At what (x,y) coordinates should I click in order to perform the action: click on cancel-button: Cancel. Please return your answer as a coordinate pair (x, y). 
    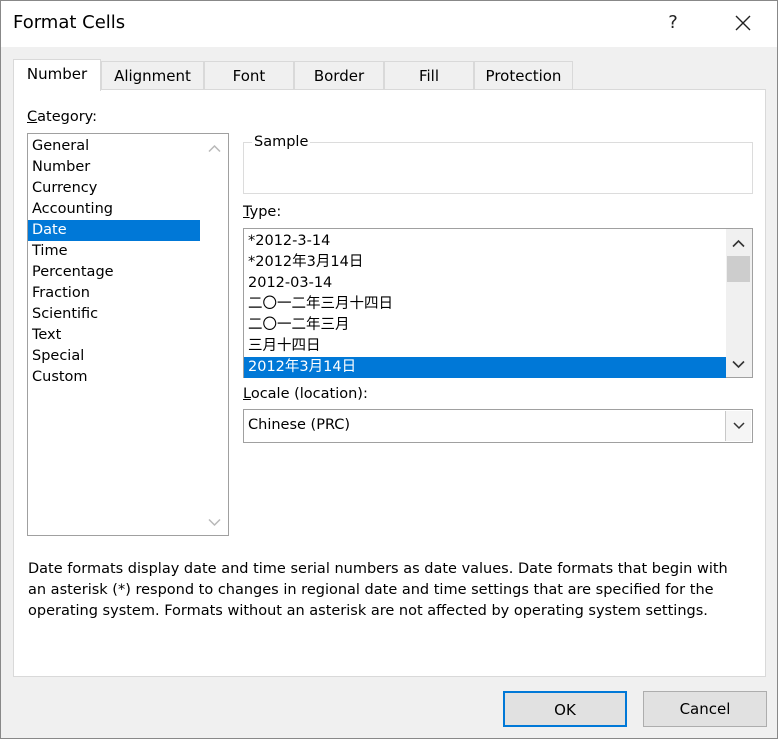
    Looking at the image, I should click on (705, 709).